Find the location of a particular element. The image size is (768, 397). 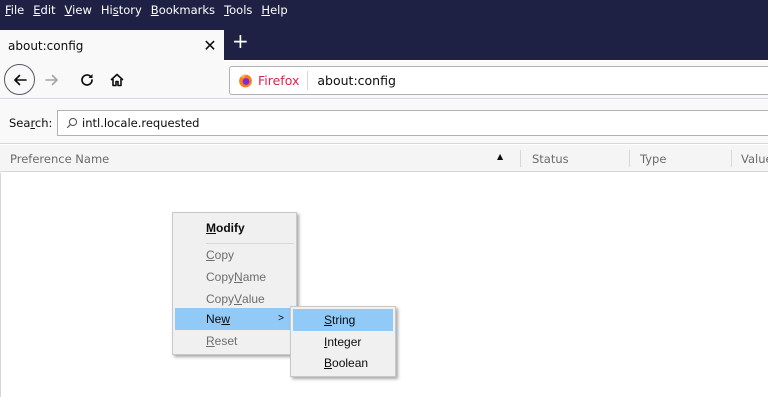

context-menu-copy: Copy is located at coordinates (234, 255).